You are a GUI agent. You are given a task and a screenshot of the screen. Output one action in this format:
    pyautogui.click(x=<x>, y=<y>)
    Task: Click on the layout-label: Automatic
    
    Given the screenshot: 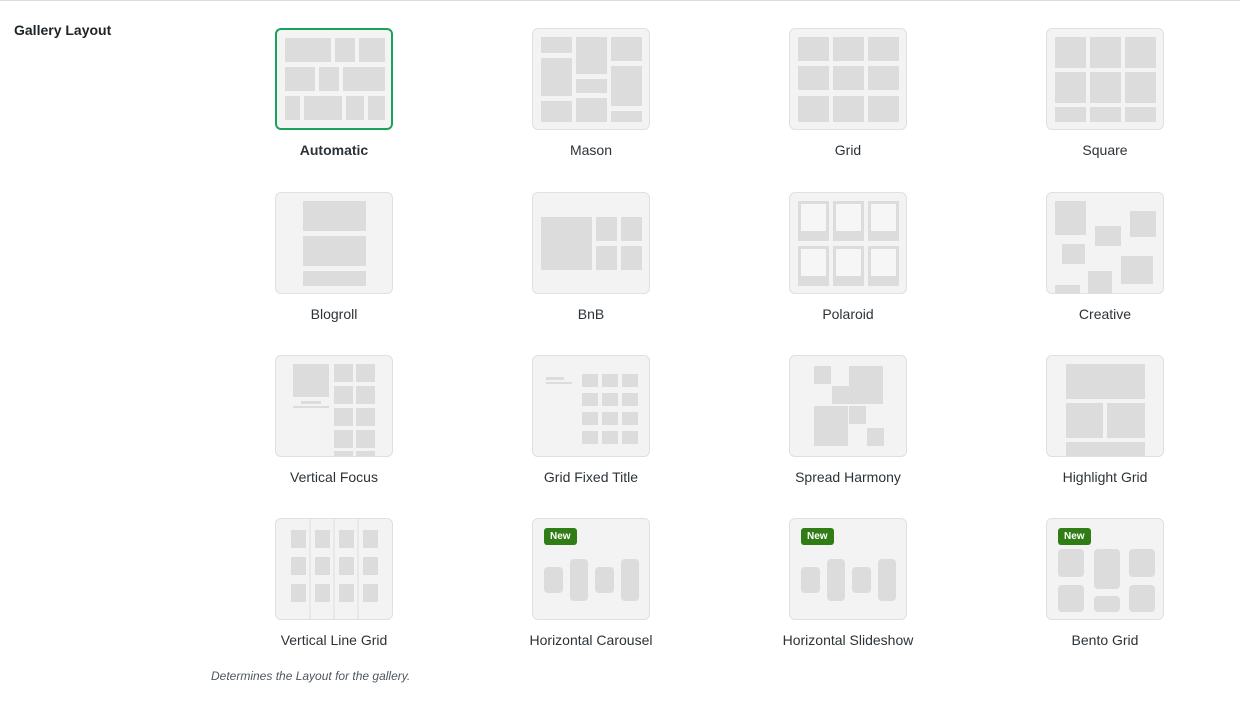 What is the action you would take?
    pyautogui.click(x=334, y=150)
    